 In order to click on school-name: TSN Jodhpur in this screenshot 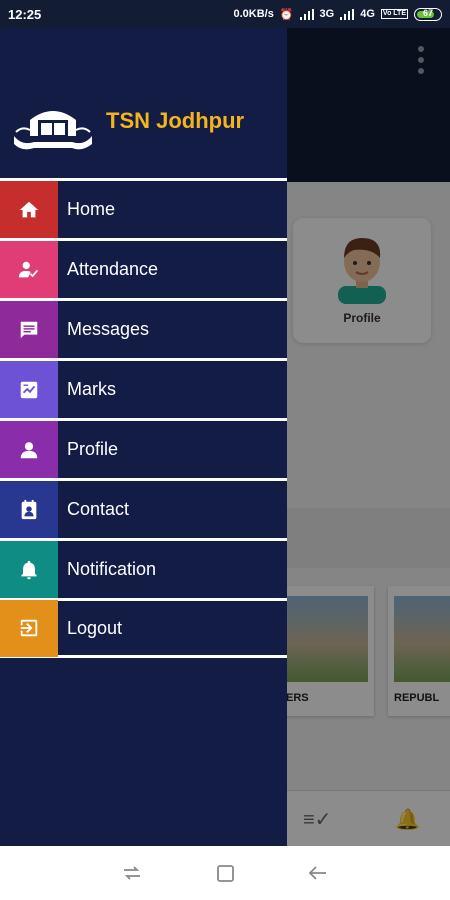, I will do `click(175, 120)`.